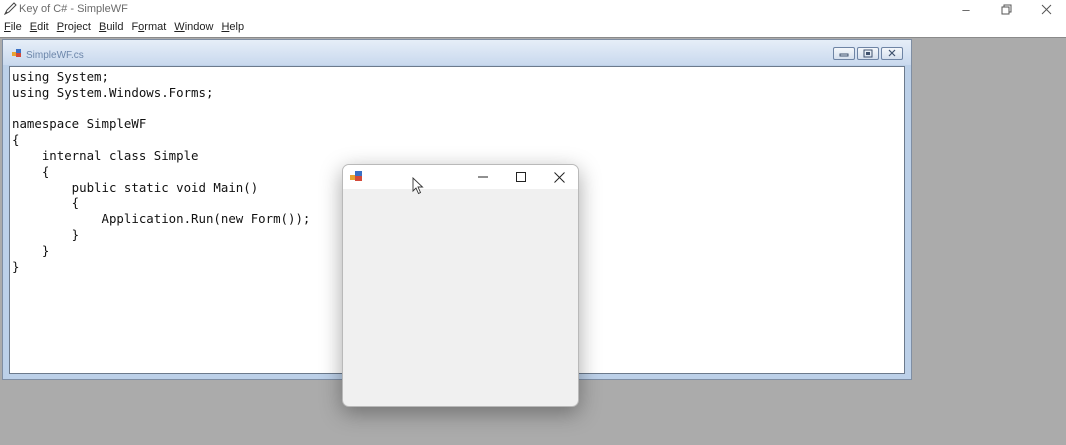  Describe the element at coordinates (74, 28) in the screenshot. I see `menu-project: Project` at that location.